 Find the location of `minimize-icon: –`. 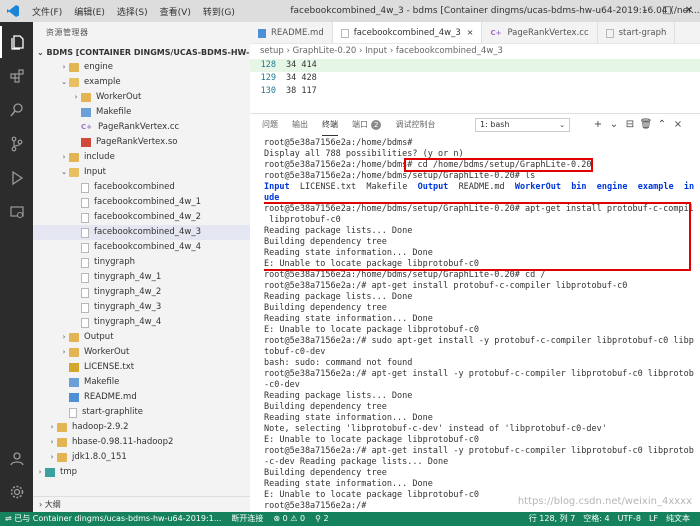

minimize-icon: – is located at coordinates (645, 11).